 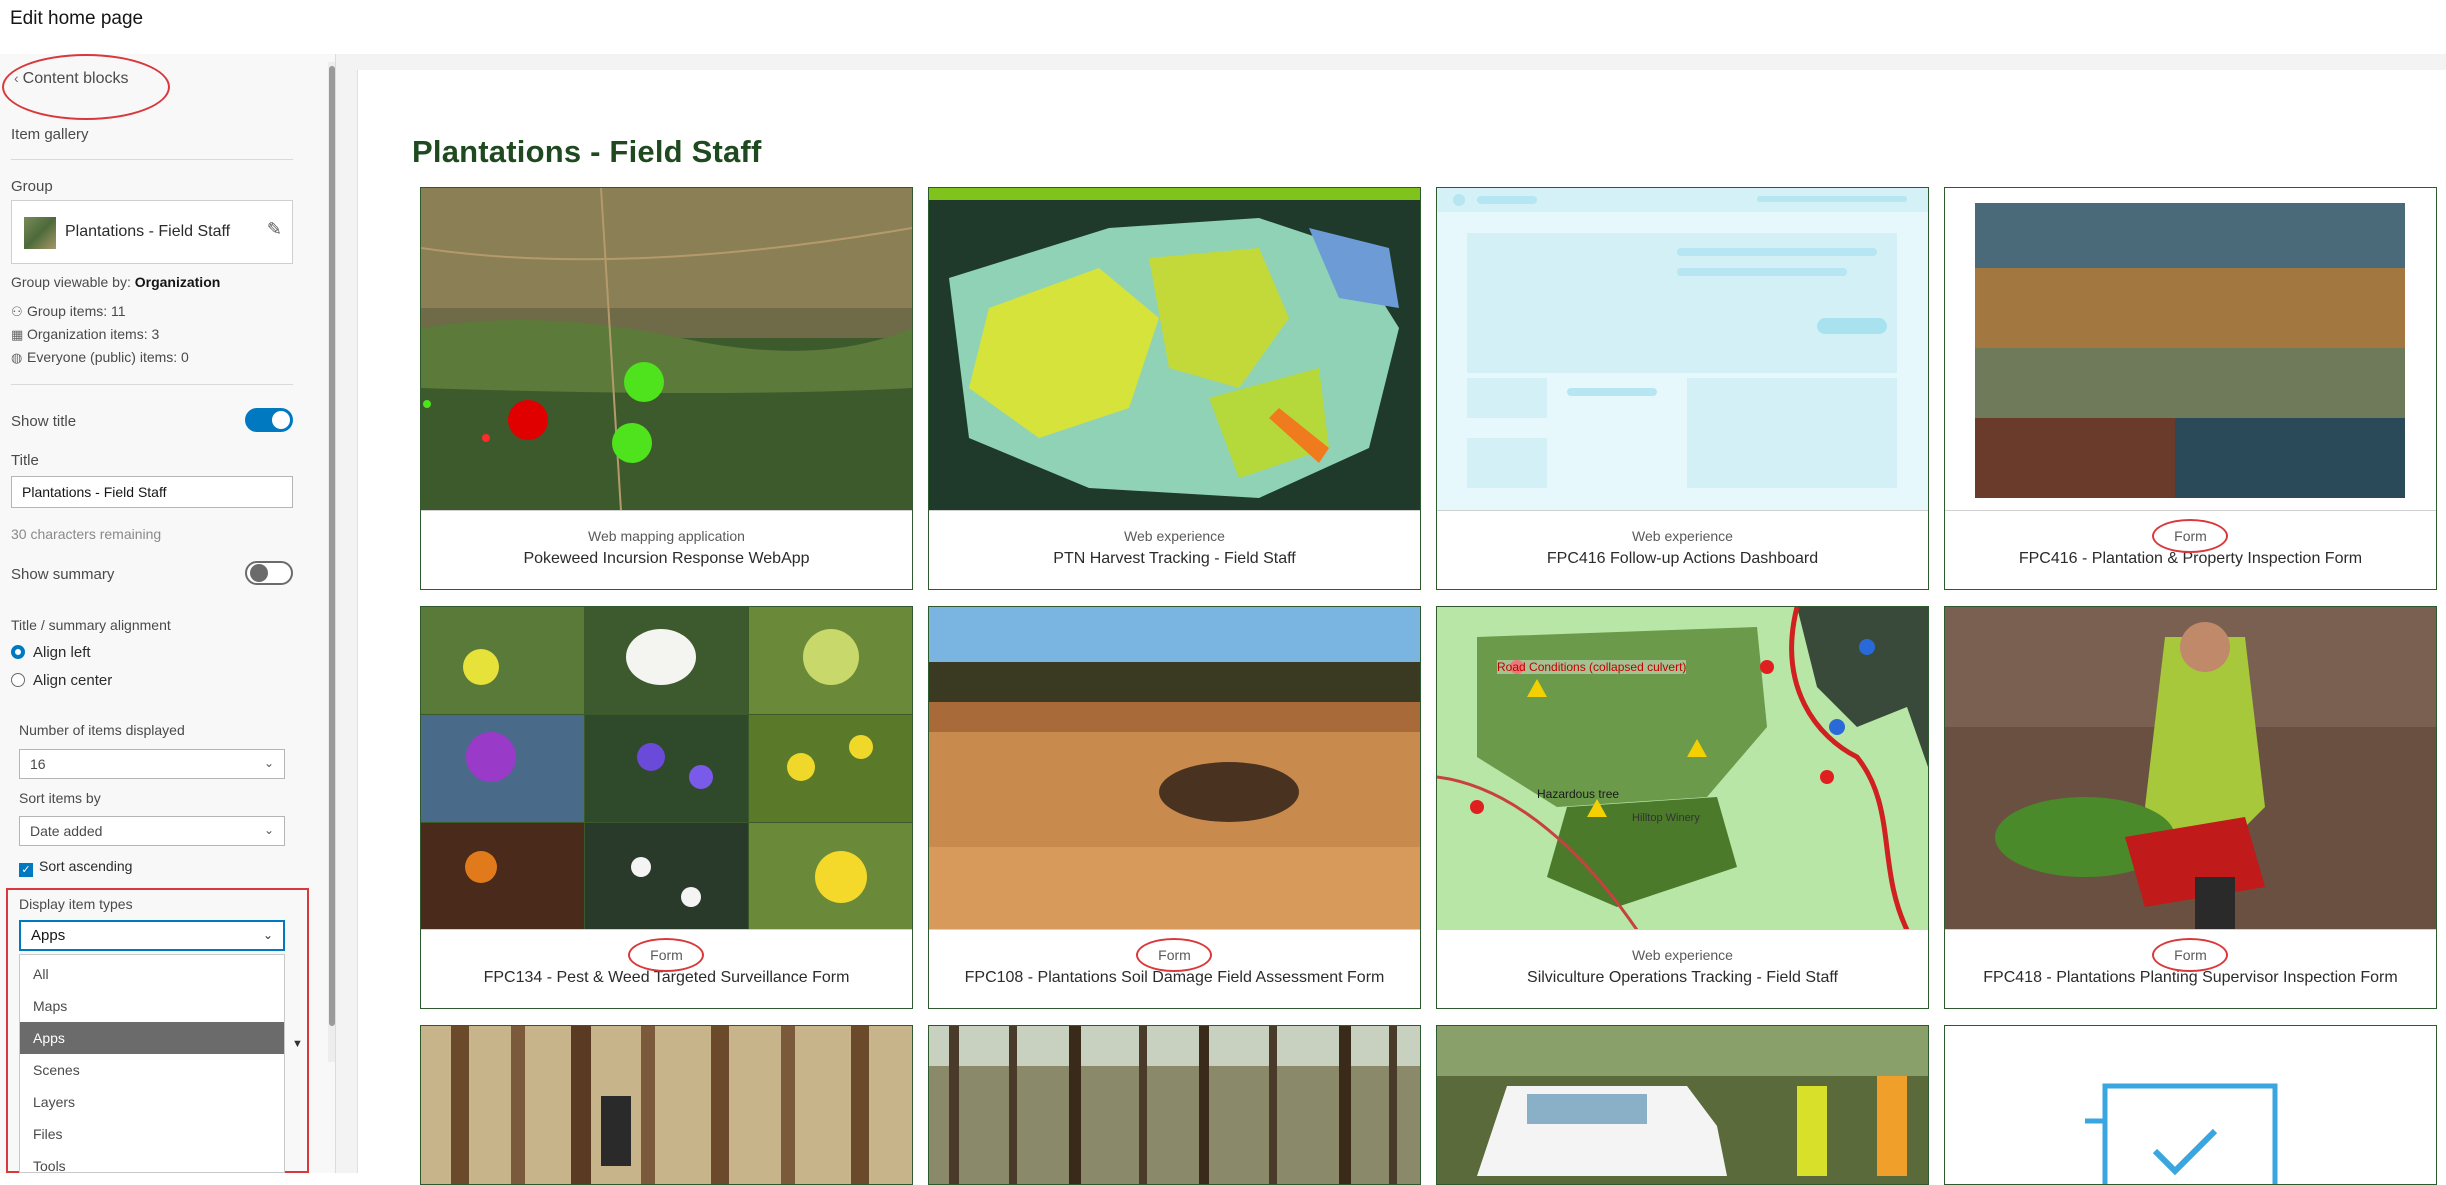 I want to click on gallery-title: Plantations - Field Staff, so click(x=587, y=151).